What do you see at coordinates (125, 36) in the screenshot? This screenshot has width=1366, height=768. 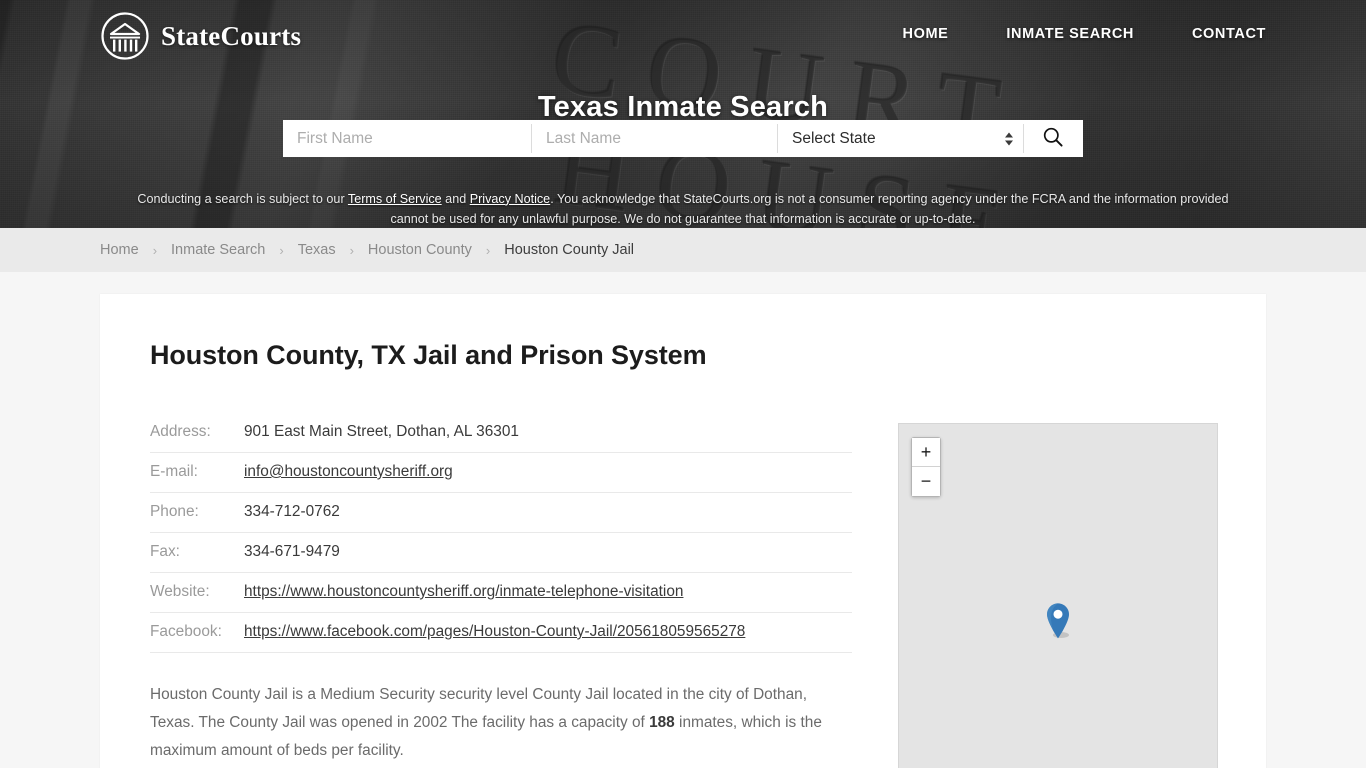 I see `courthouse-logo-icon` at bounding box center [125, 36].